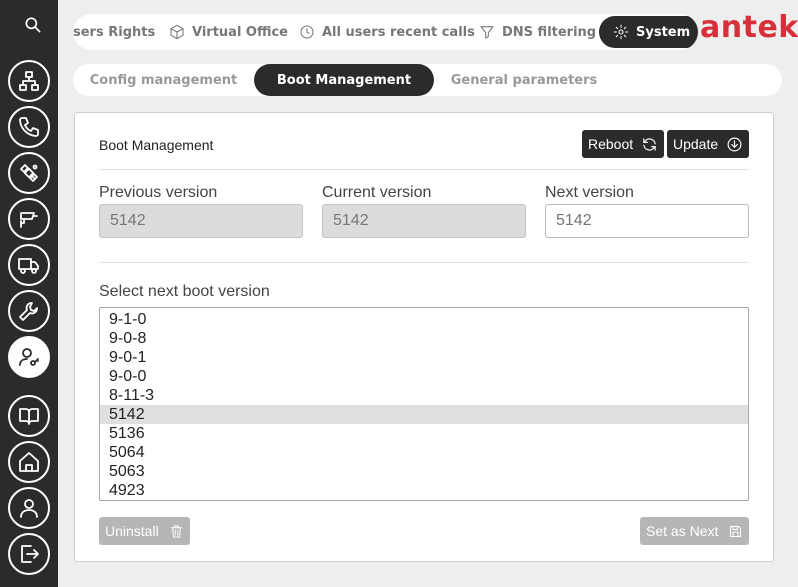  What do you see at coordinates (424, 319) in the screenshot?
I see `list-item: 9-1-0` at bounding box center [424, 319].